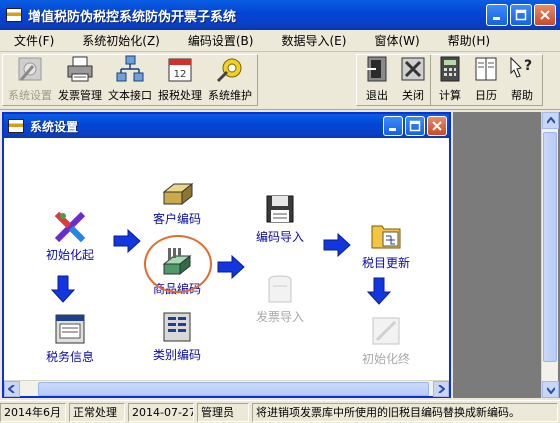 The image size is (560, 423). Describe the element at coordinates (54, 126) in the screenshot. I see `child-title: 系统设置` at that location.